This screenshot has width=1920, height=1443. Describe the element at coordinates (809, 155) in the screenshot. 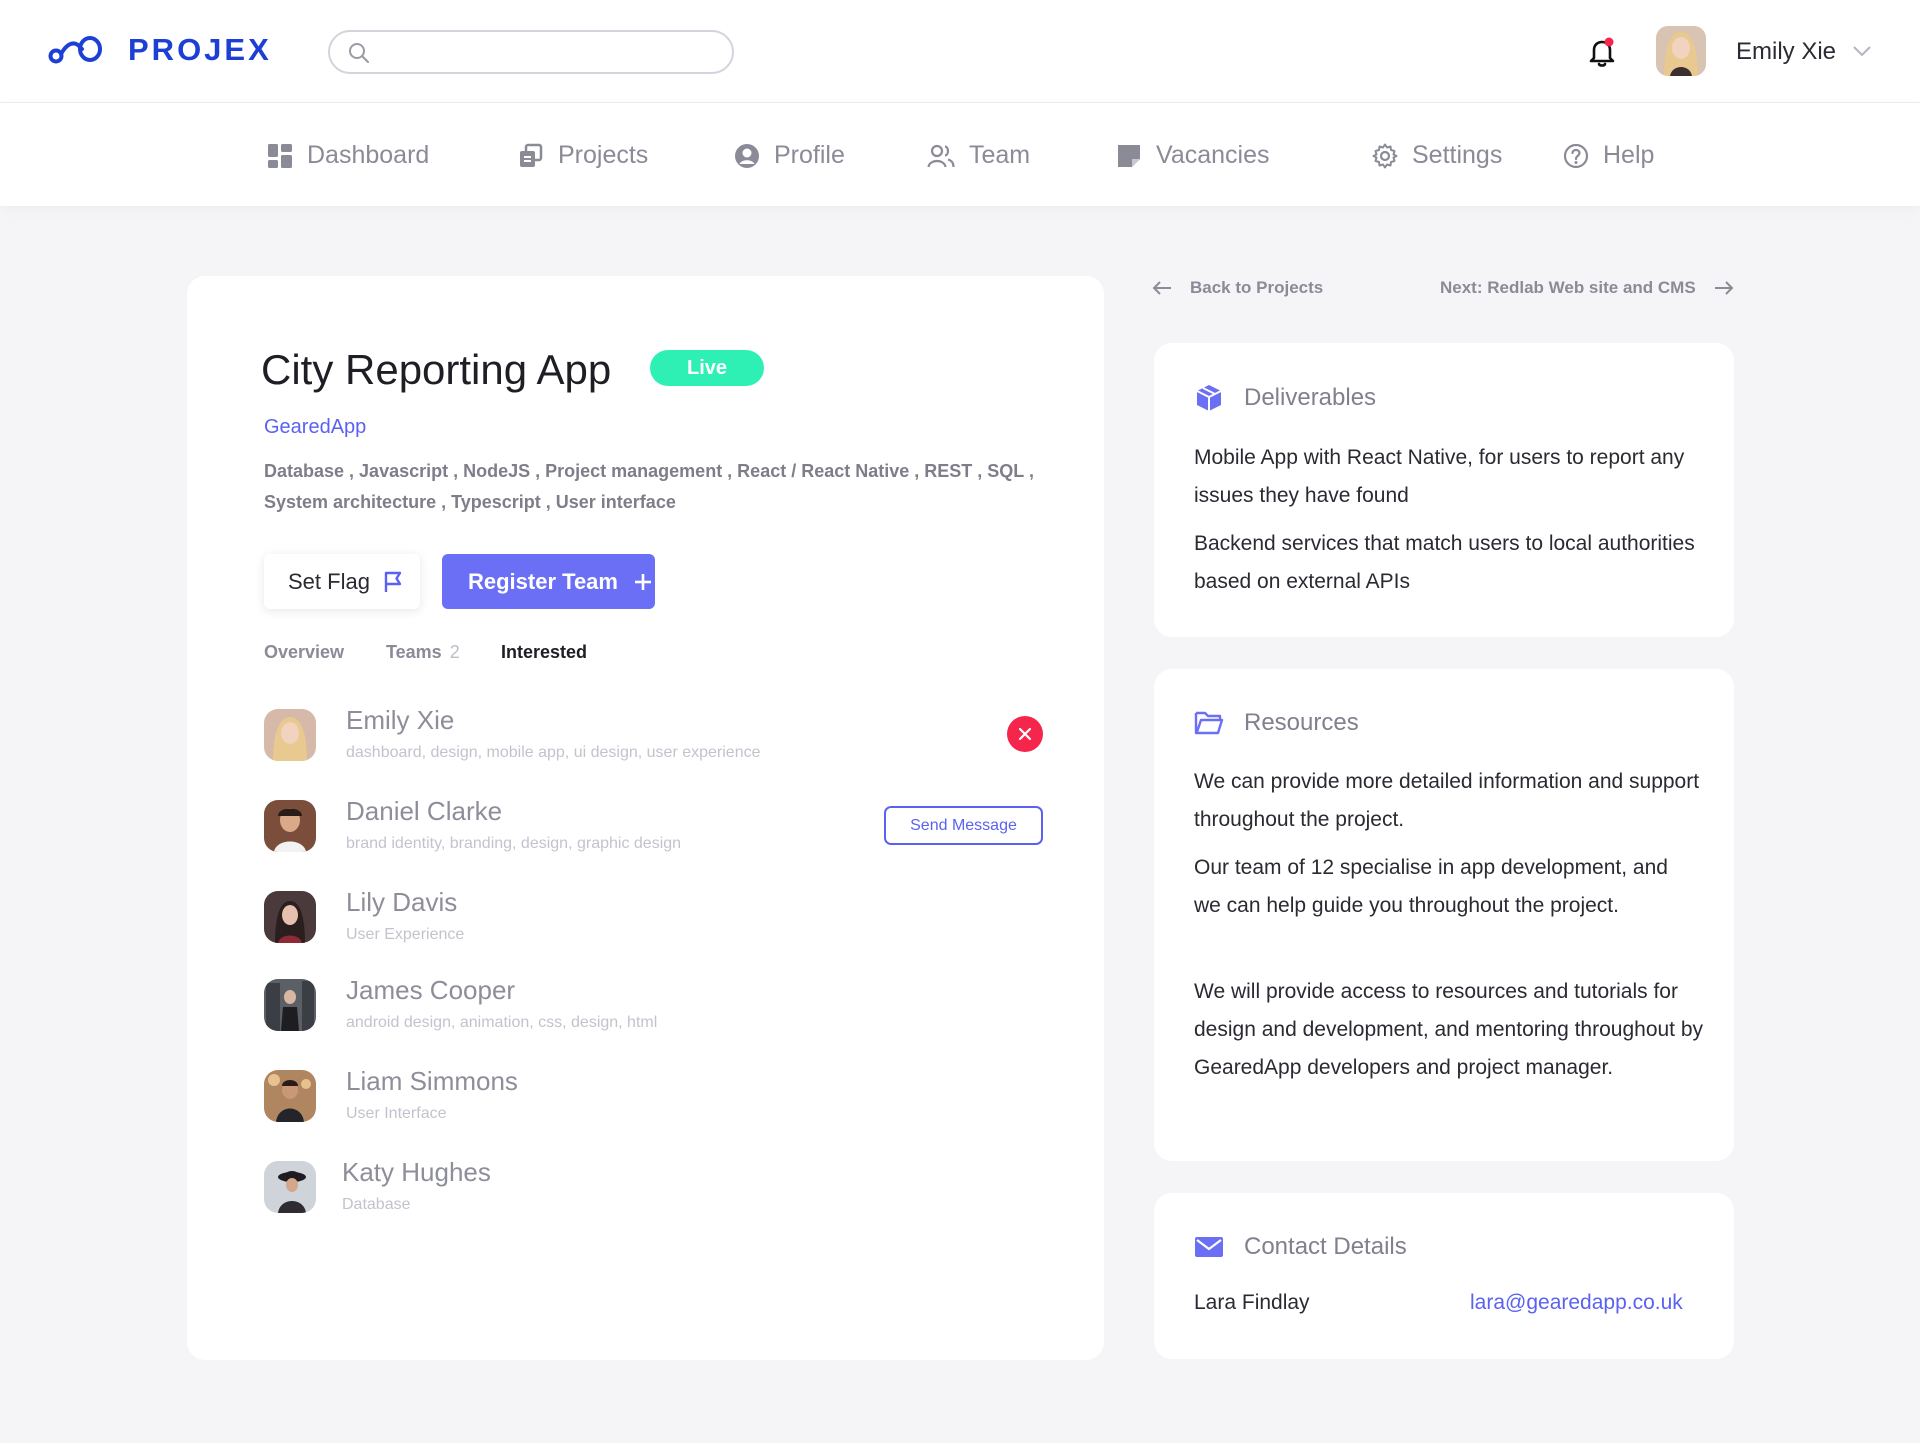

I see `nav-label: Profile` at that location.